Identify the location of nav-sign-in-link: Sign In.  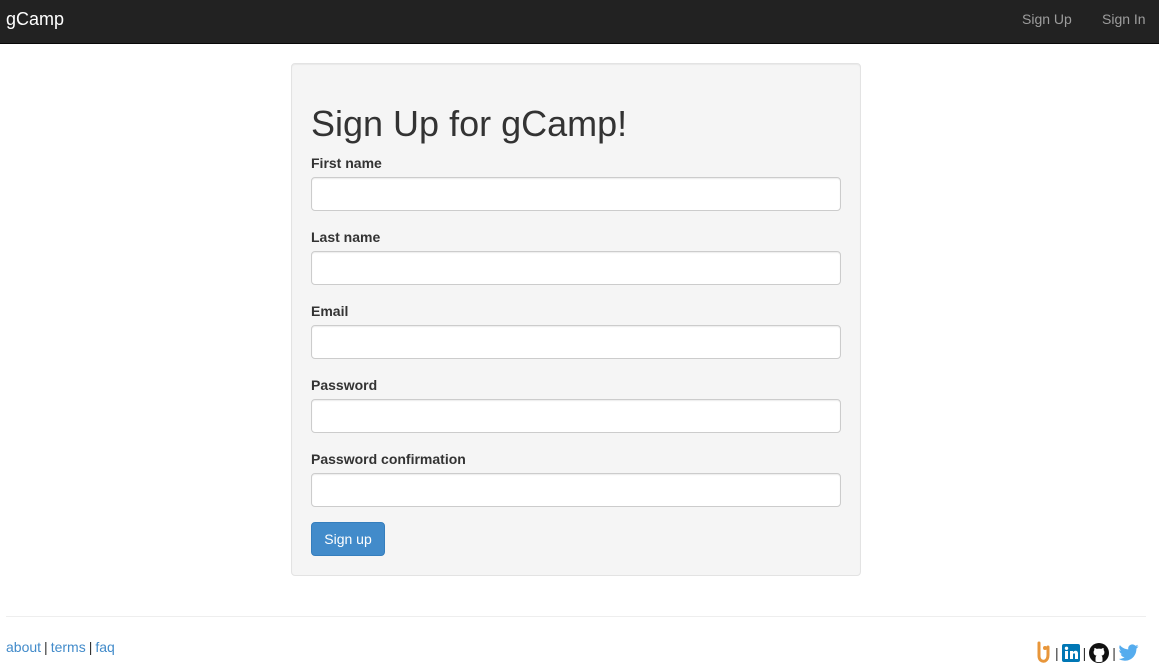
(1124, 19).